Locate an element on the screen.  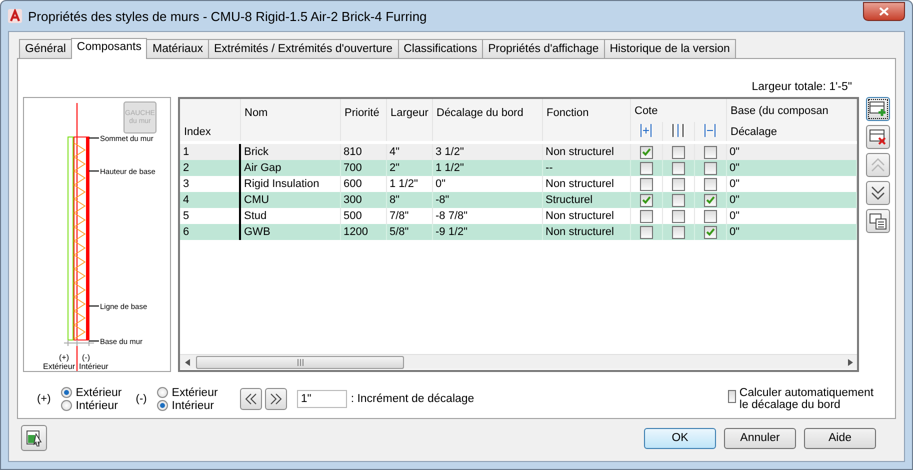
tab: Général is located at coordinates (45, 48).